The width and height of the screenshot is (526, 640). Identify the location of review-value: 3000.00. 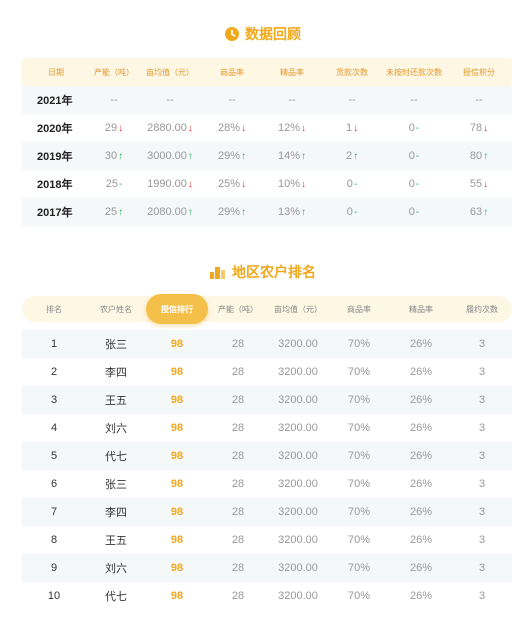
(167, 156).